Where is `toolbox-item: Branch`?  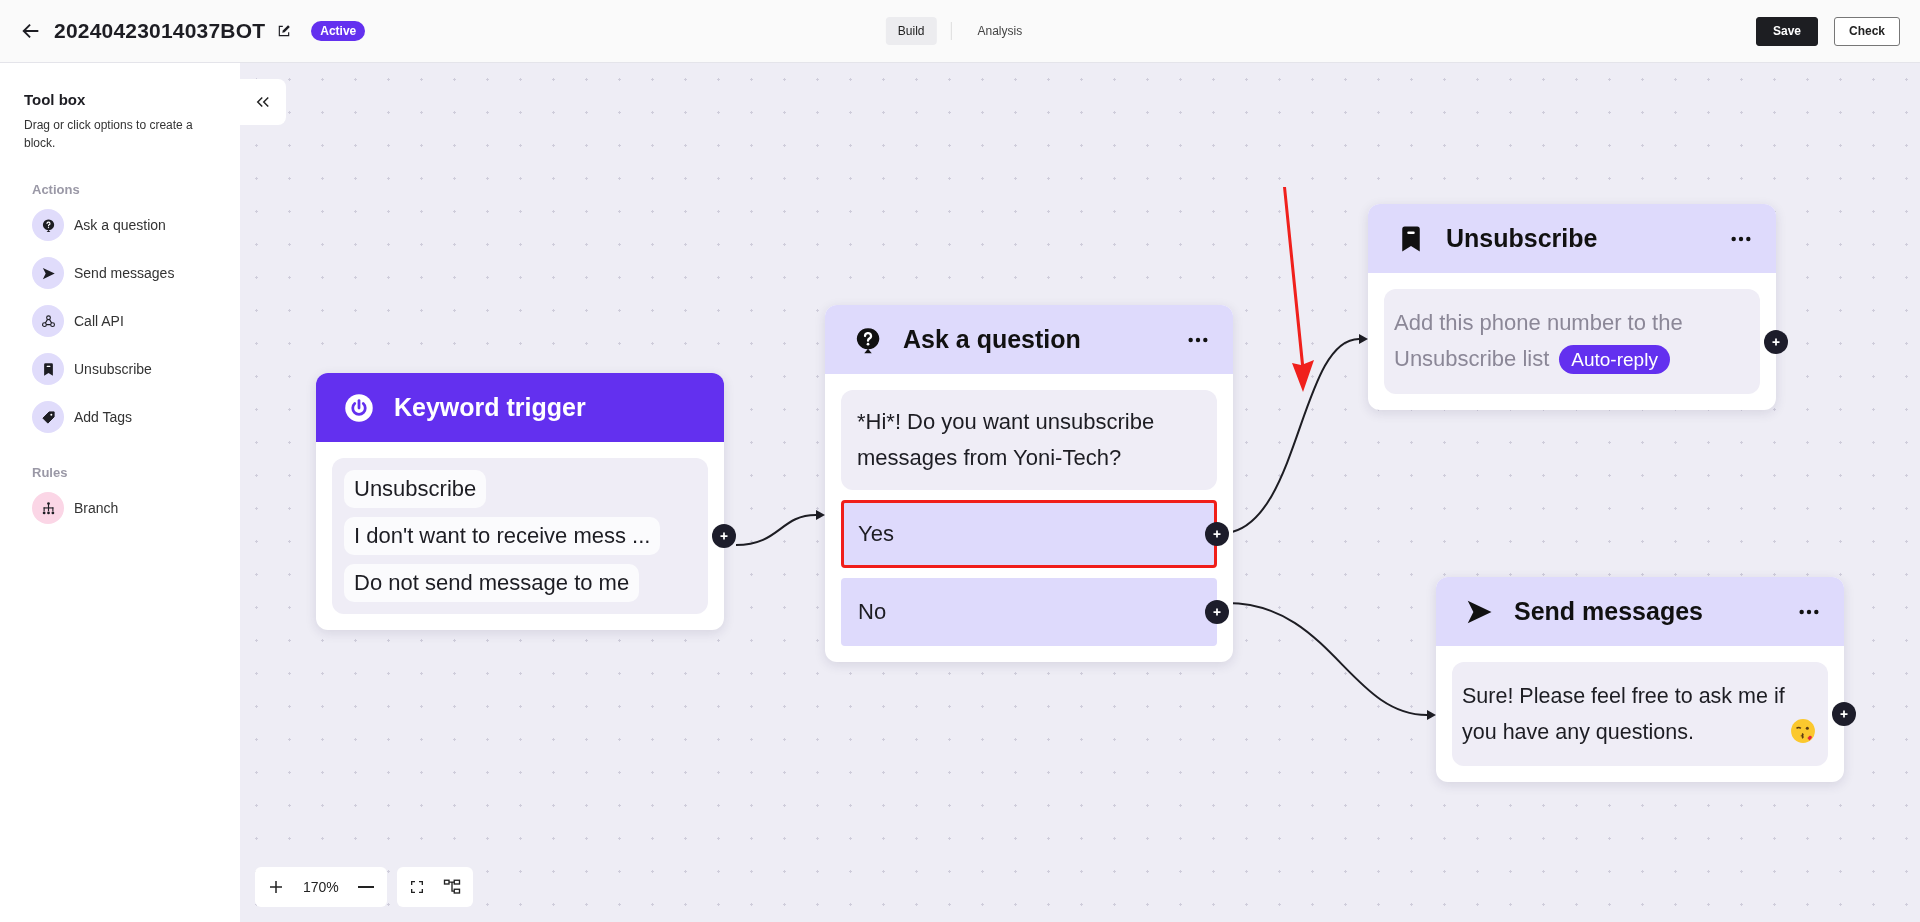 toolbox-item: Branch is located at coordinates (96, 508).